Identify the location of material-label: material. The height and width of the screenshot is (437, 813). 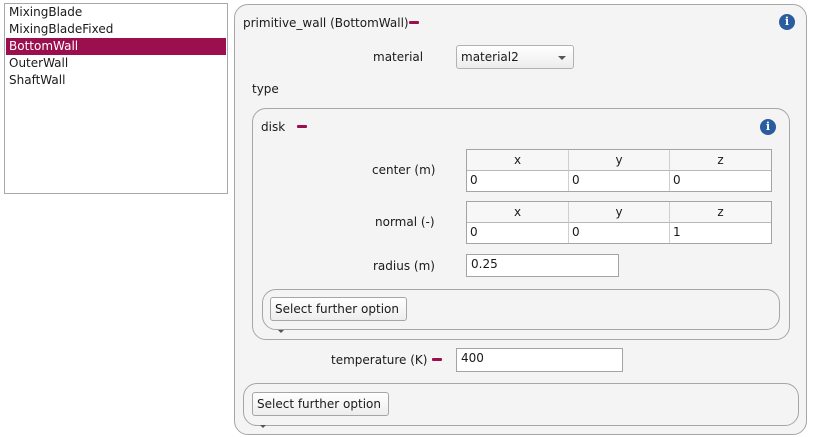
(398, 57).